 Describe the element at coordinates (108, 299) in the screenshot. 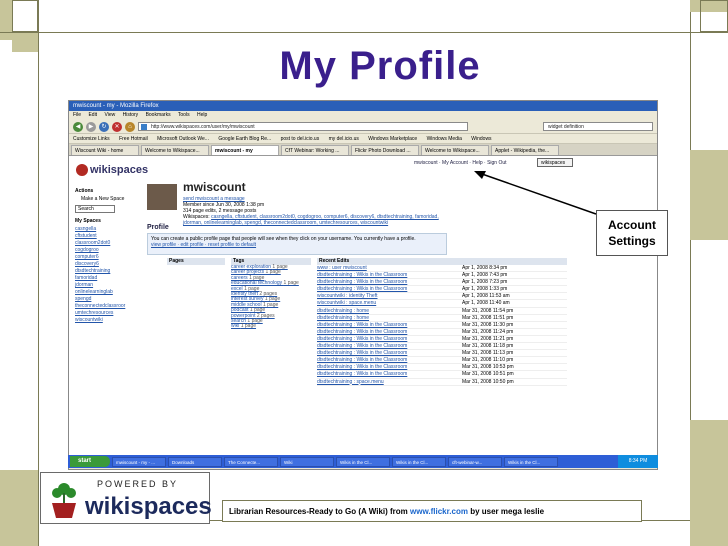

I see `space-link: spengd` at that location.